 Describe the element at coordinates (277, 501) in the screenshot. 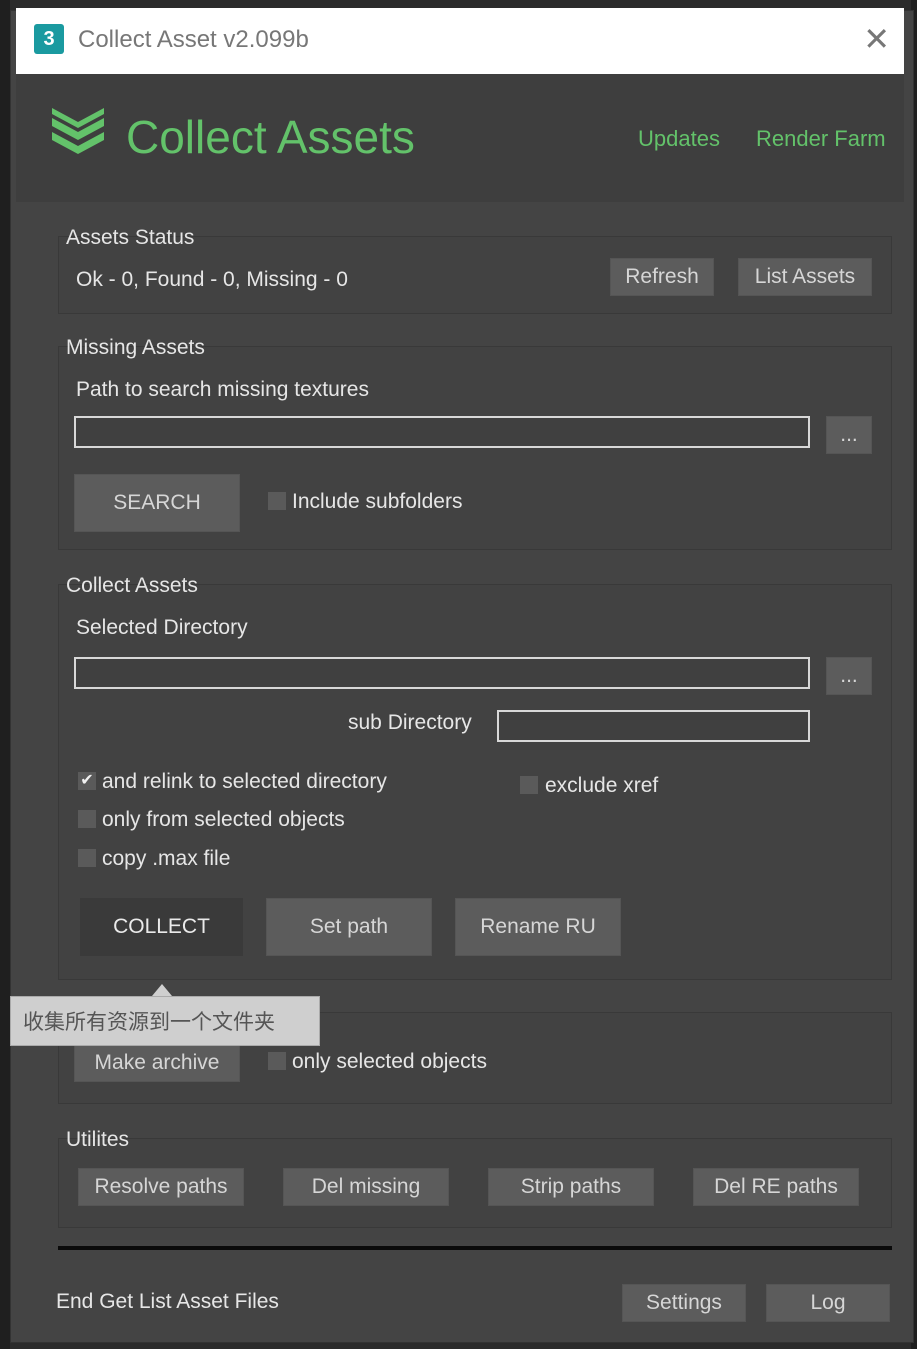

I see `include-subfolders-checkbox` at that location.